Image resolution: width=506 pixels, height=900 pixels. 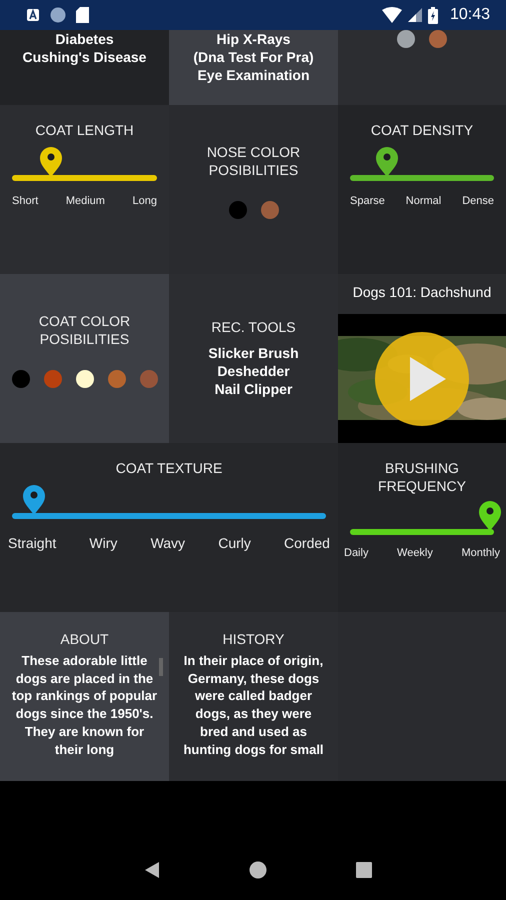 I want to click on scale-label: Straight, so click(x=32, y=543).